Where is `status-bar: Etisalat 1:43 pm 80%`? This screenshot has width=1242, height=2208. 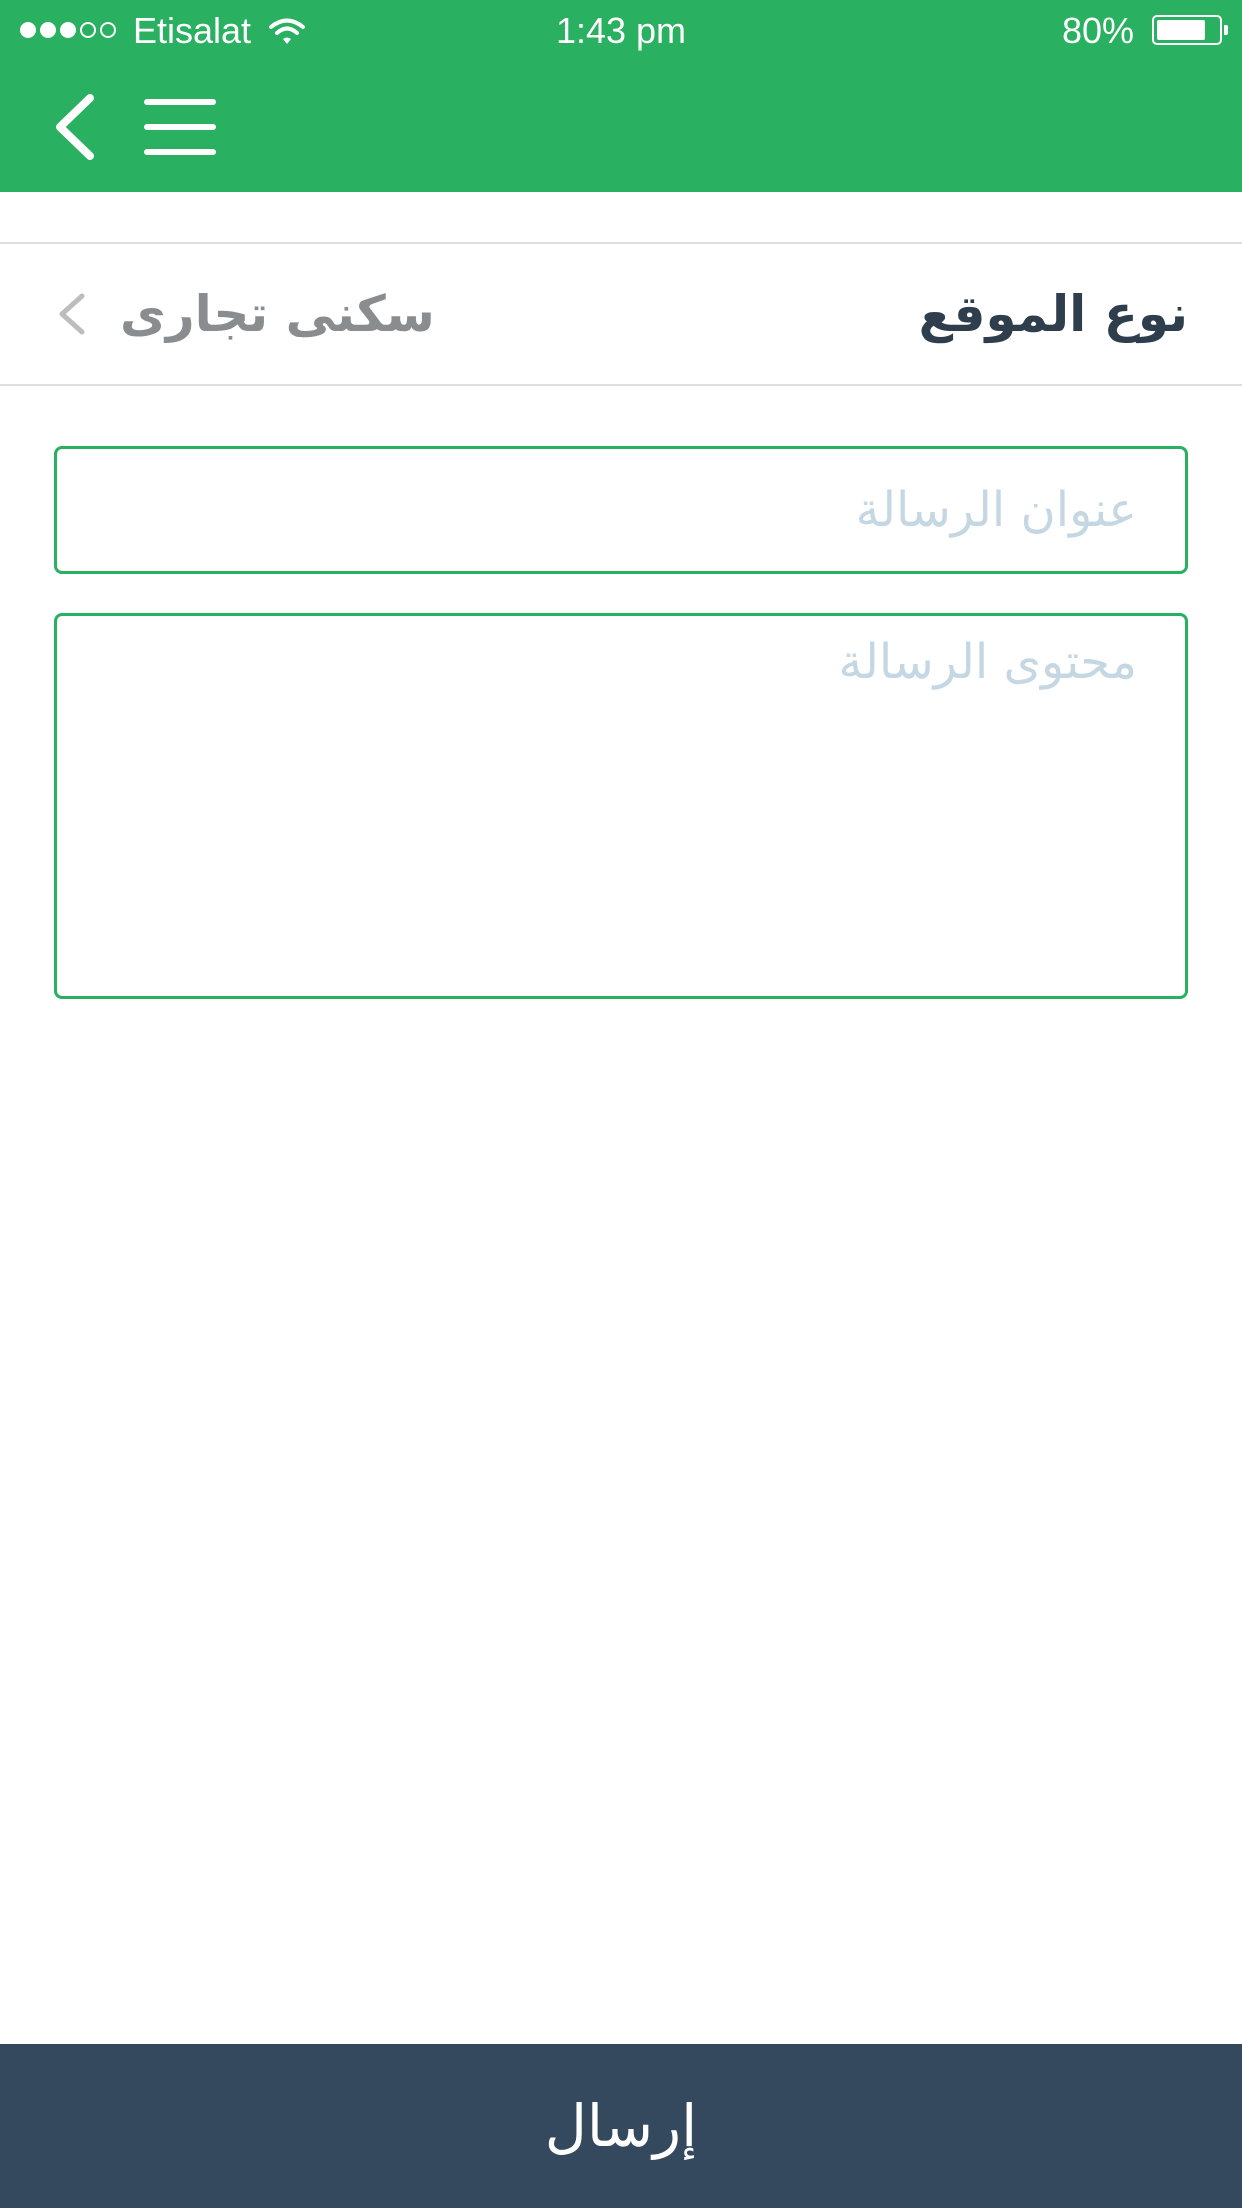 status-bar: Etisalat 1:43 pm 80% is located at coordinates (621, 31).